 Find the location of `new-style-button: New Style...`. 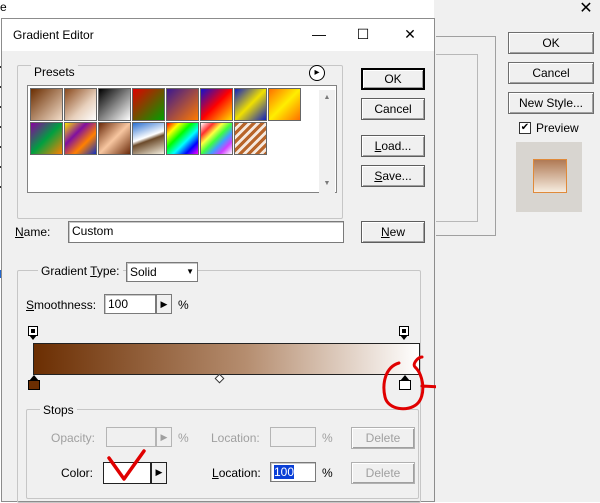

new-style-button: New Style... is located at coordinates (551, 103).